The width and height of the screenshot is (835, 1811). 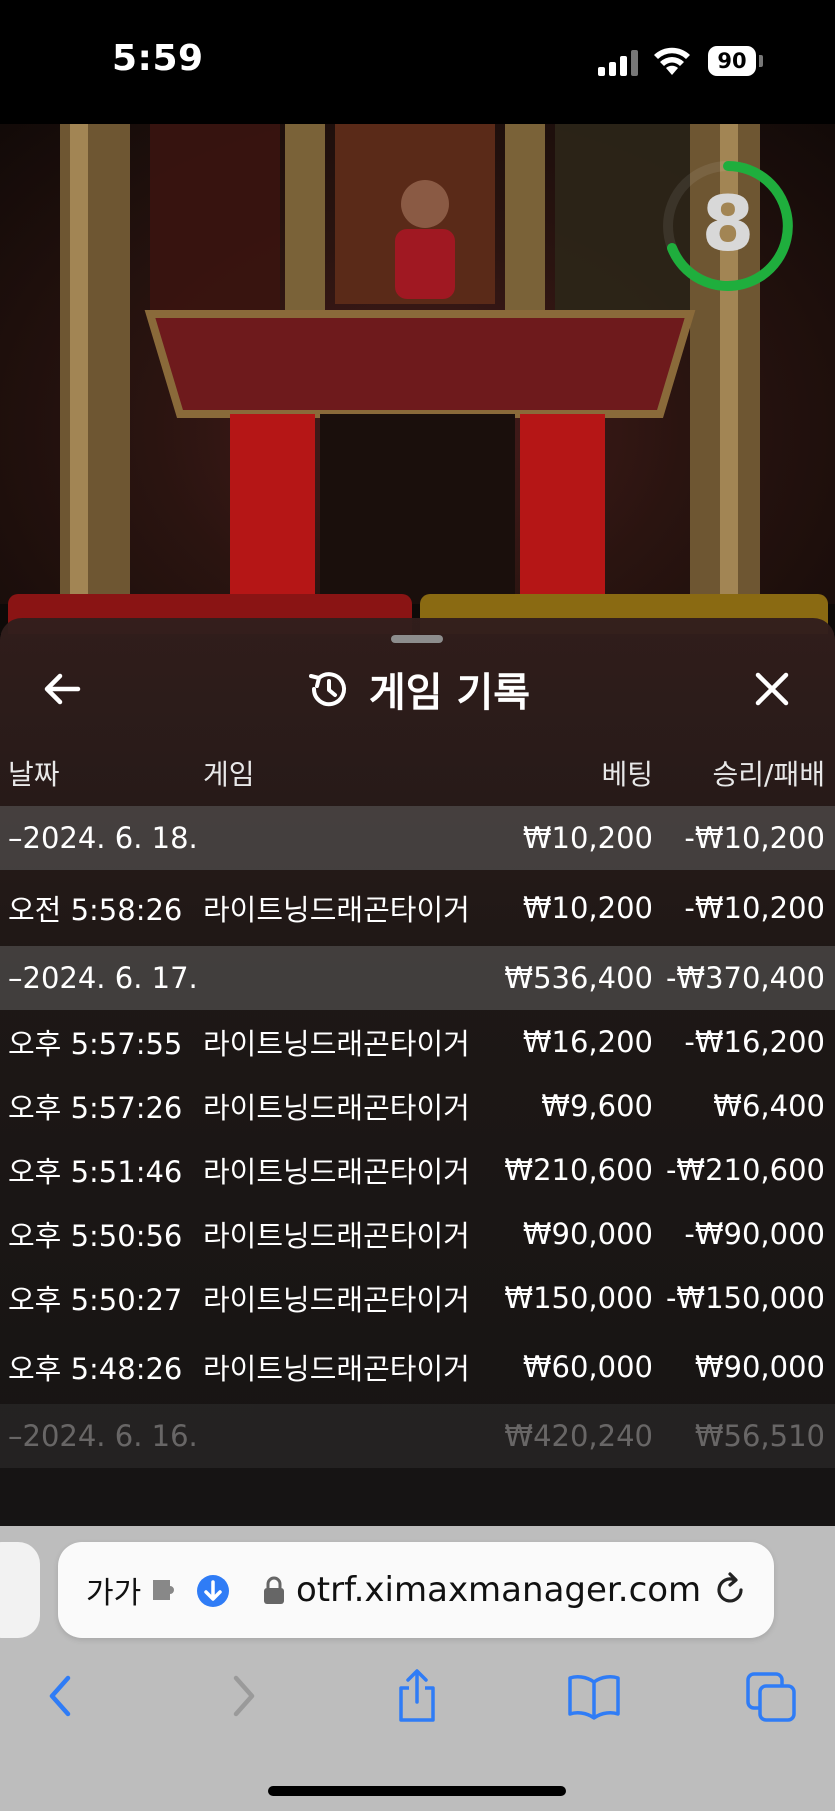 What do you see at coordinates (745, 1298) in the screenshot?
I see `row-win-loss: -₩150,000` at bounding box center [745, 1298].